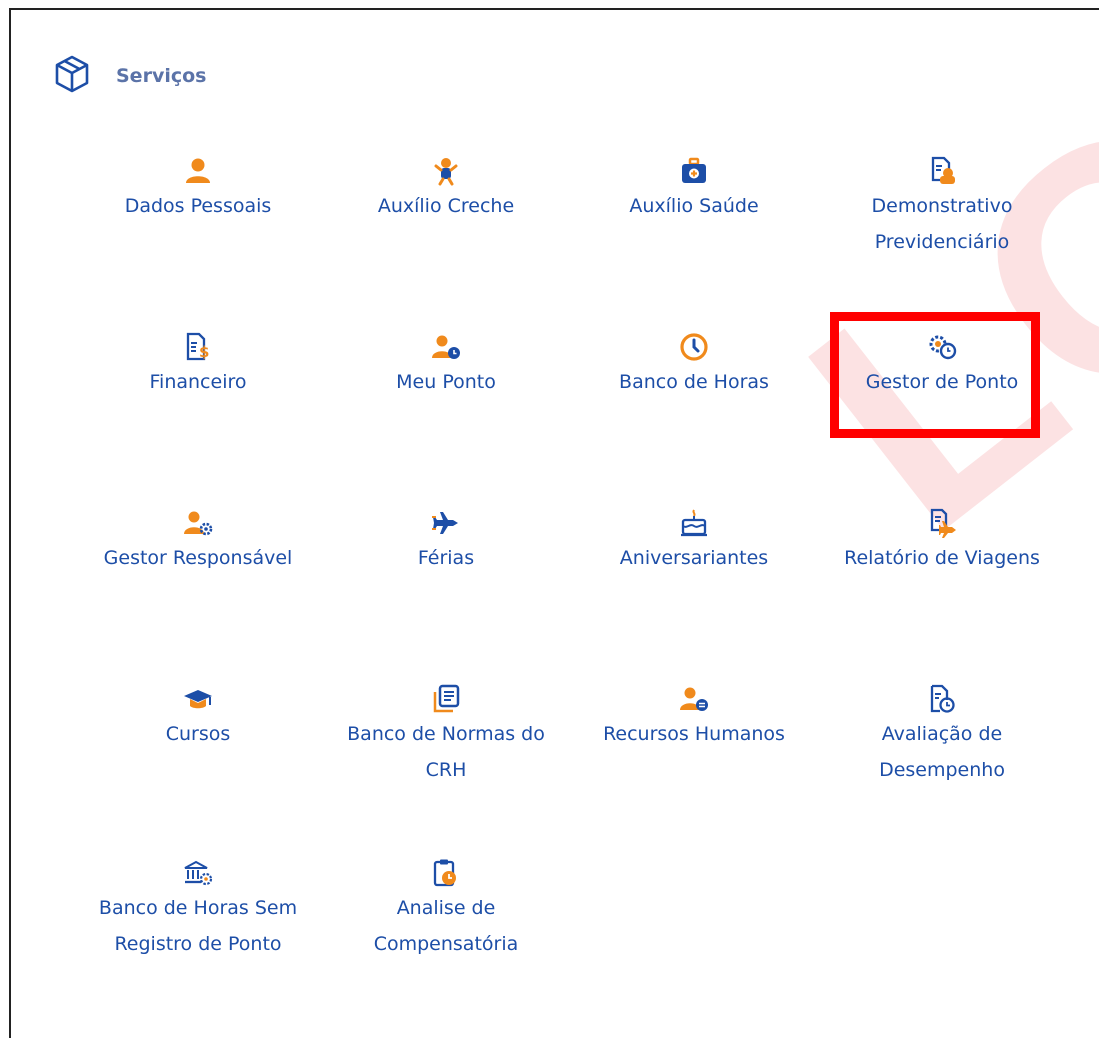 This screenshot has height=1038, width=1099. What do you see at coordinates (446, 206) in the screenshot?
I see `service-label: Auxílio Creche` at bounding box center [446, 206].